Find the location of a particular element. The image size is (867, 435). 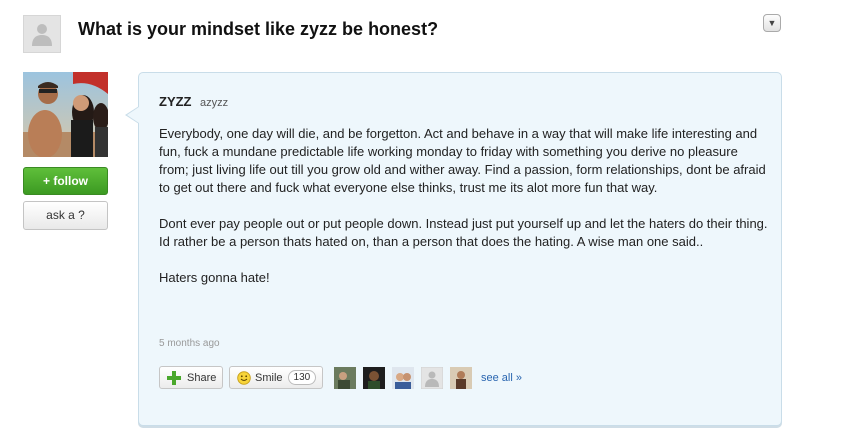

question-menu-button: ▼ is located at coordinates (772, 23).